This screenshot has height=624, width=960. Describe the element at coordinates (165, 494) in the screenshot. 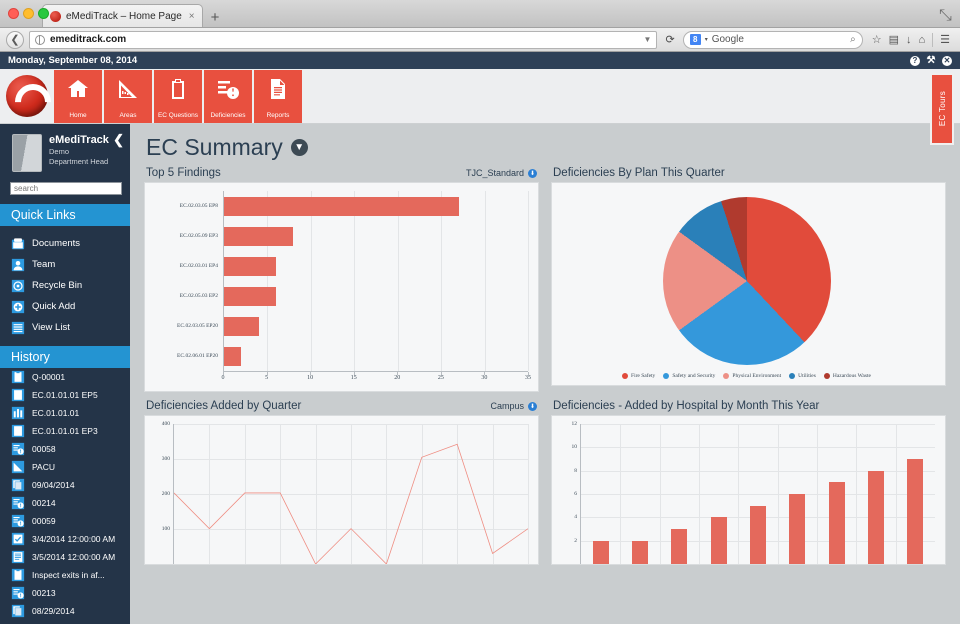

I see `y-tick-label: 200` at that location.